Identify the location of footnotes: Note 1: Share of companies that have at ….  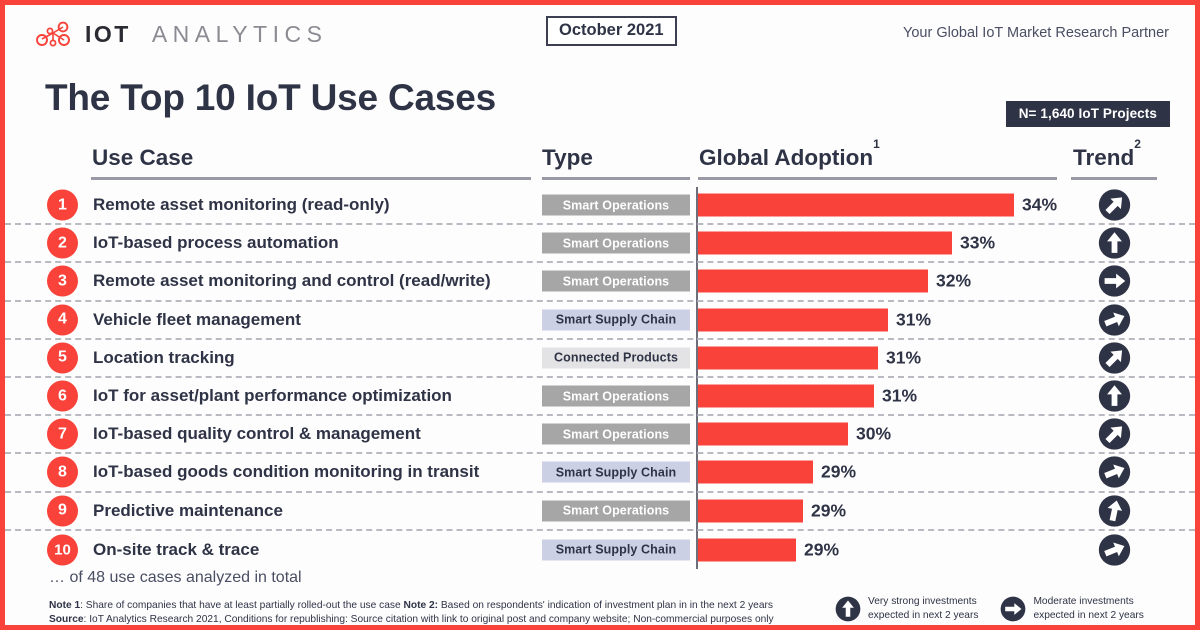
(411, 613).